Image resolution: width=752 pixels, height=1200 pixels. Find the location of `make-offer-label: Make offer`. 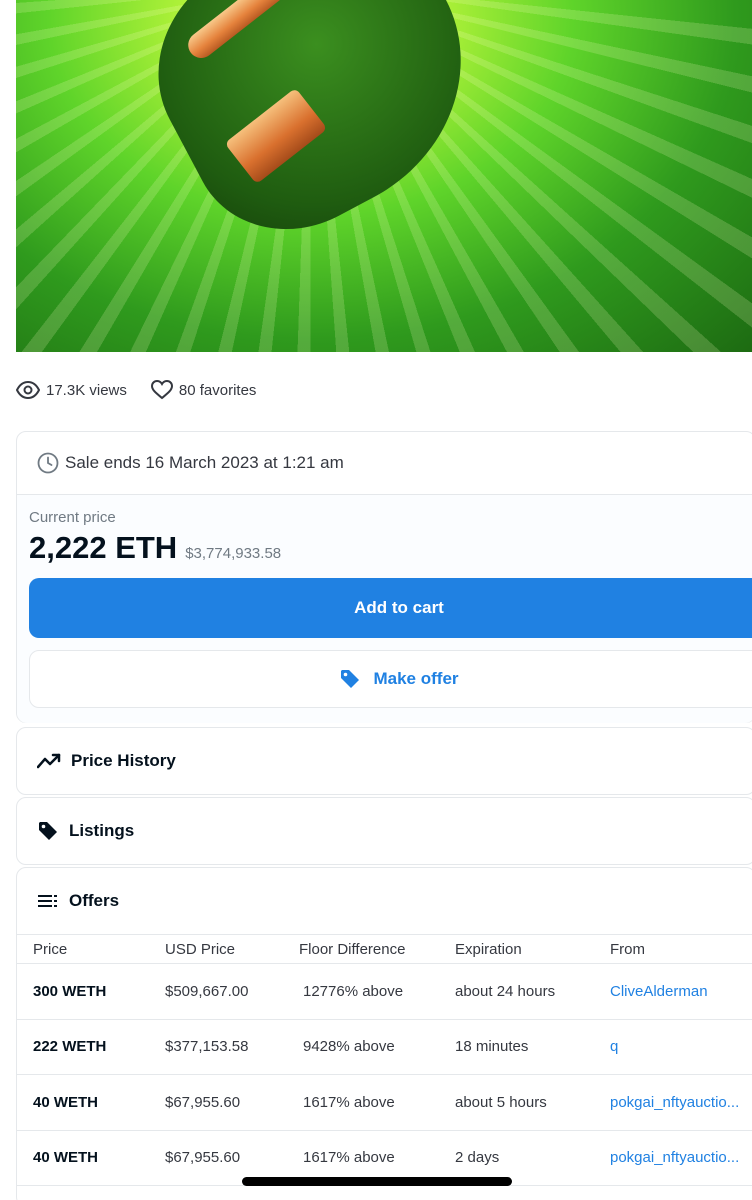

make-offer-label: Make offer is located at coordinates (416, 678).